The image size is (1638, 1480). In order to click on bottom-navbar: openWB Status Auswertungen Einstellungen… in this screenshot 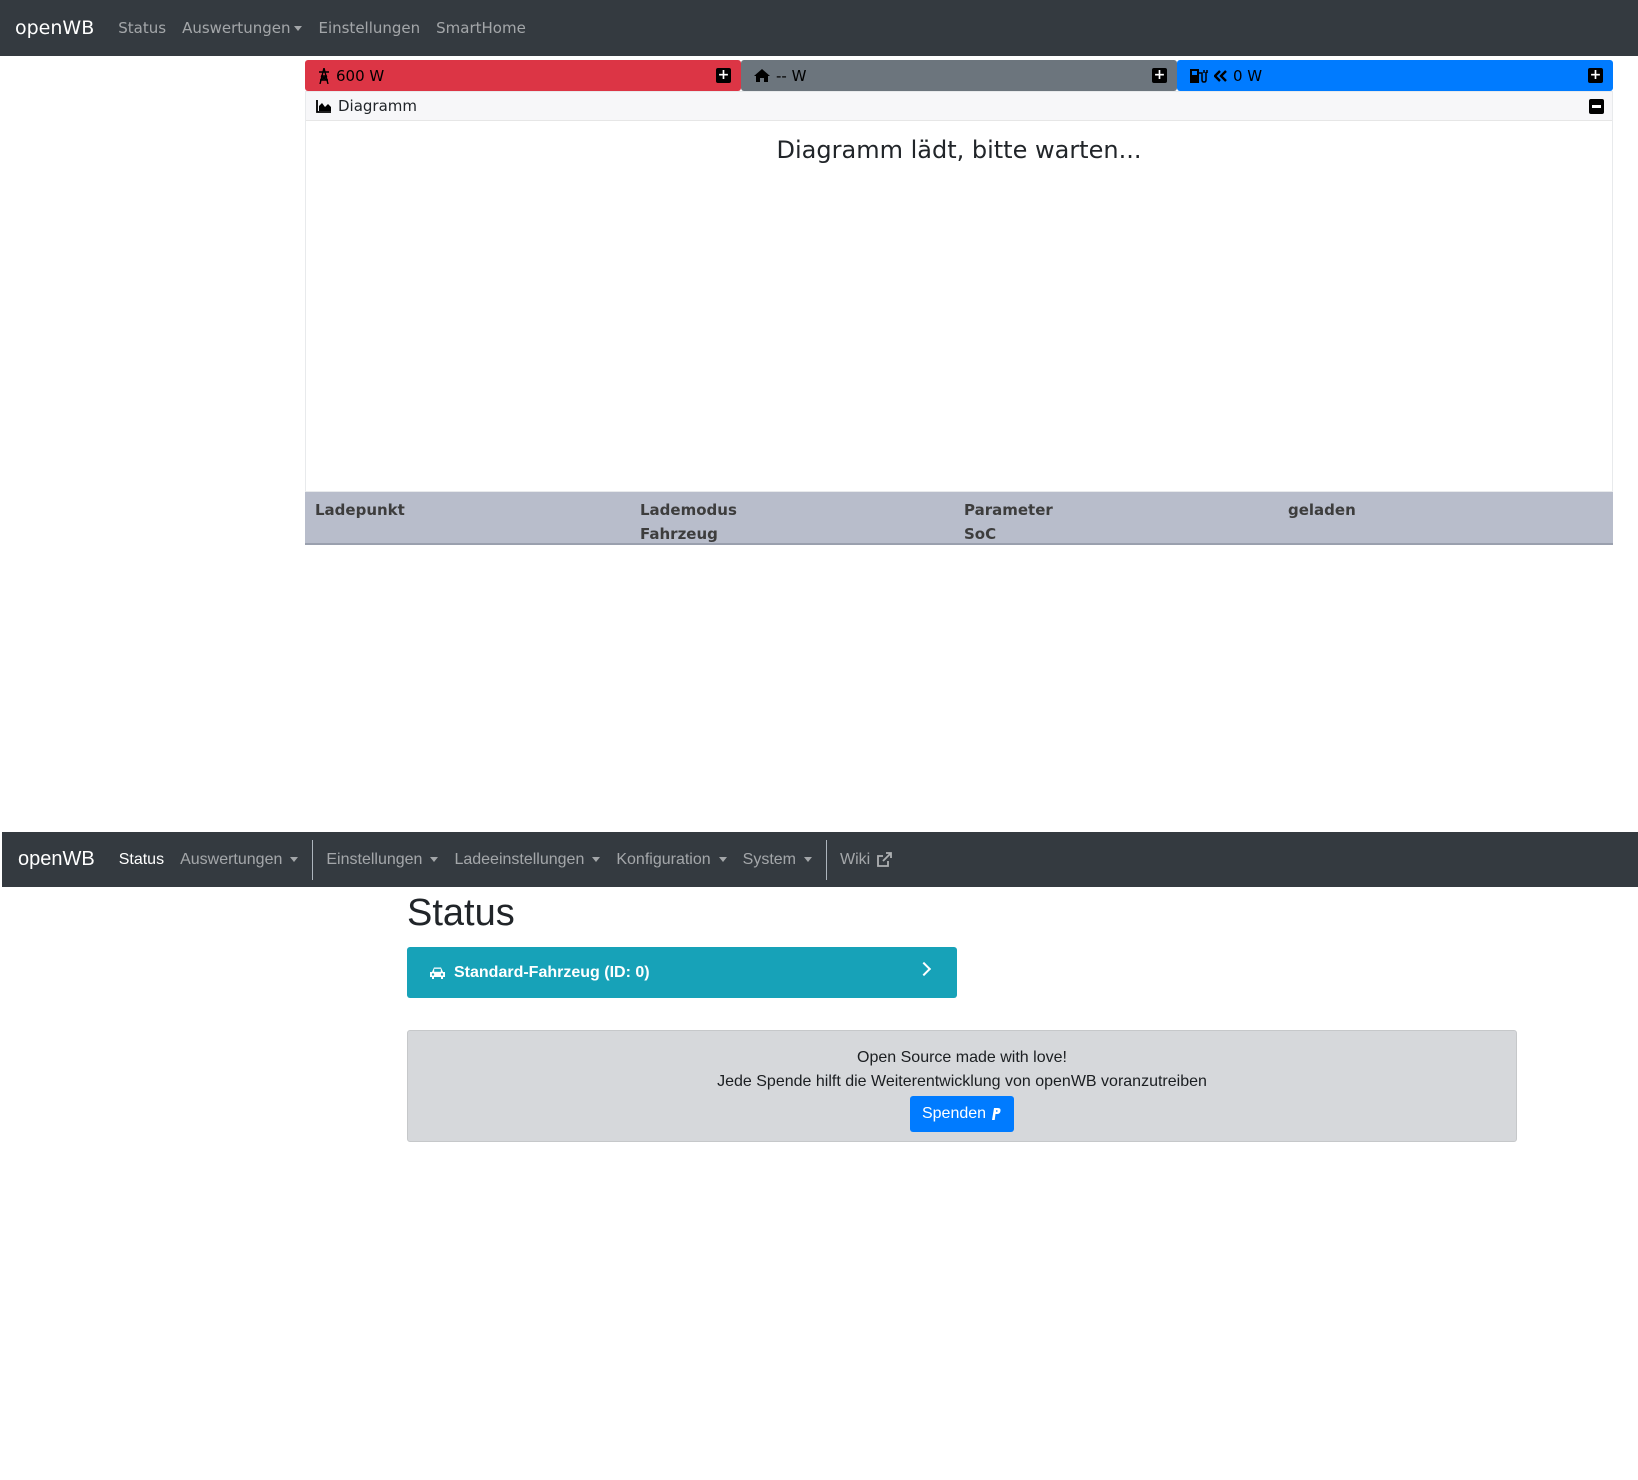, I will do `click(820, 859)`.